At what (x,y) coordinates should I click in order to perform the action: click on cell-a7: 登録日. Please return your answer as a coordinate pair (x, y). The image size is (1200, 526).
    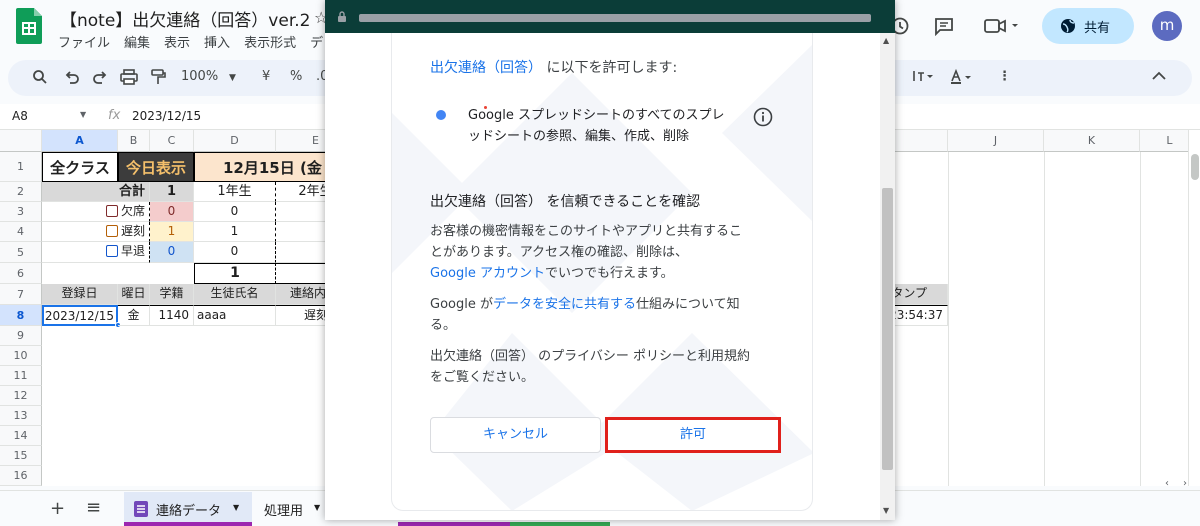
    Looking at the image, I should click on (80, 294).